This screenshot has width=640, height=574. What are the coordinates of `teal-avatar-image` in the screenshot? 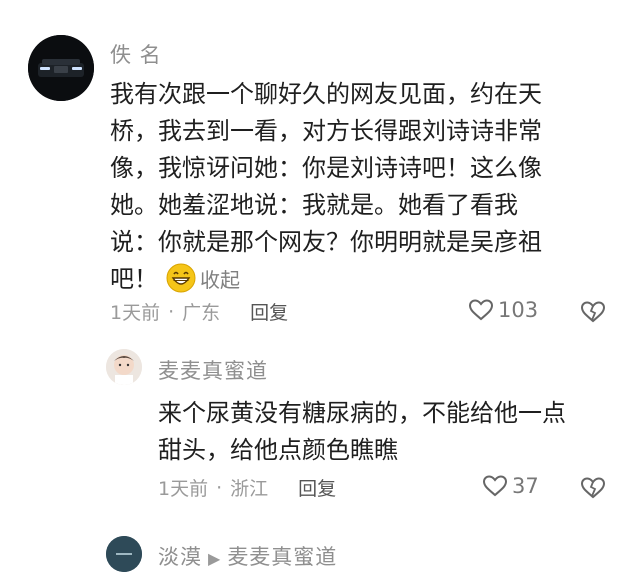 It's located at (124, 554).